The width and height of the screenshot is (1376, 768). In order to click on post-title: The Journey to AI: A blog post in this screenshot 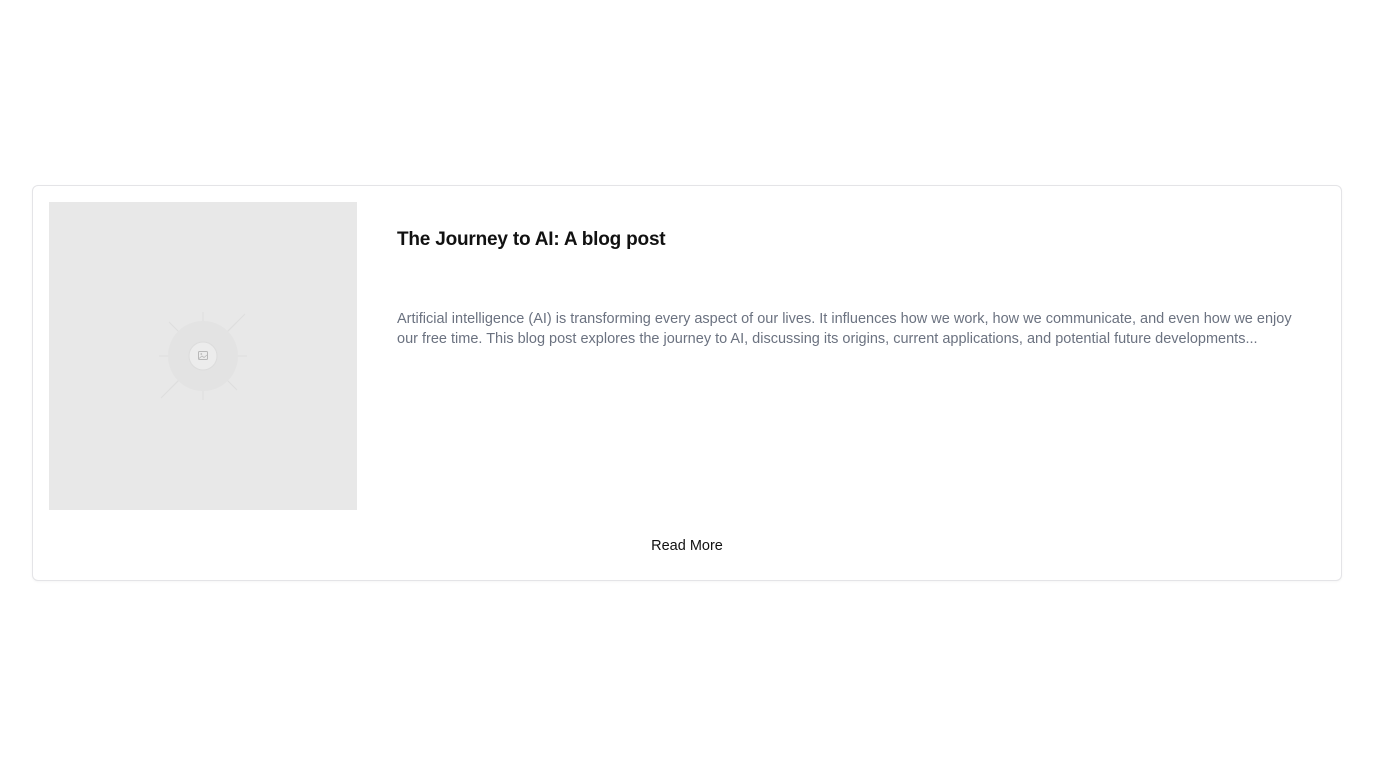, I will do `click(531, 239)`.